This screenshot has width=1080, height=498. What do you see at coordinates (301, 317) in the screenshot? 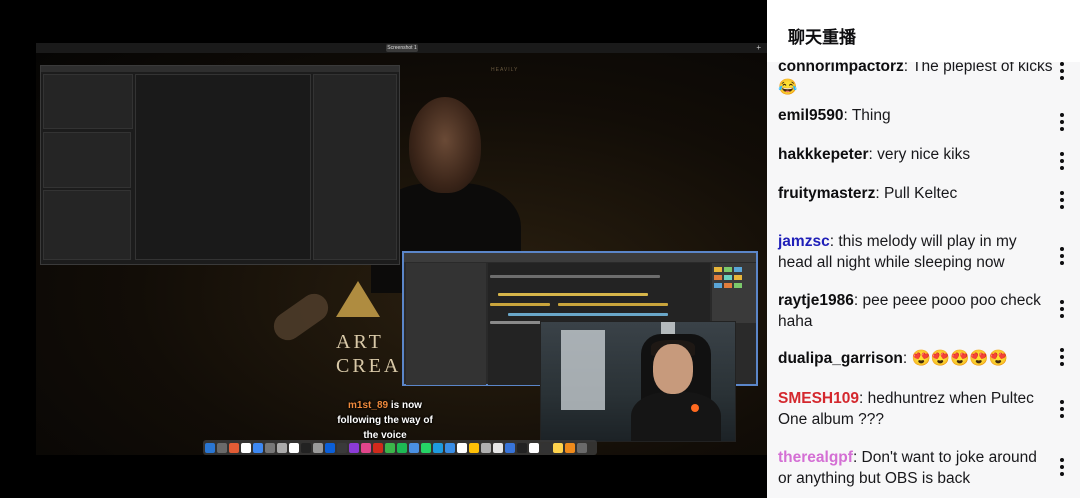
I see `wallpaper-hand` at bounding box center [301, 317].